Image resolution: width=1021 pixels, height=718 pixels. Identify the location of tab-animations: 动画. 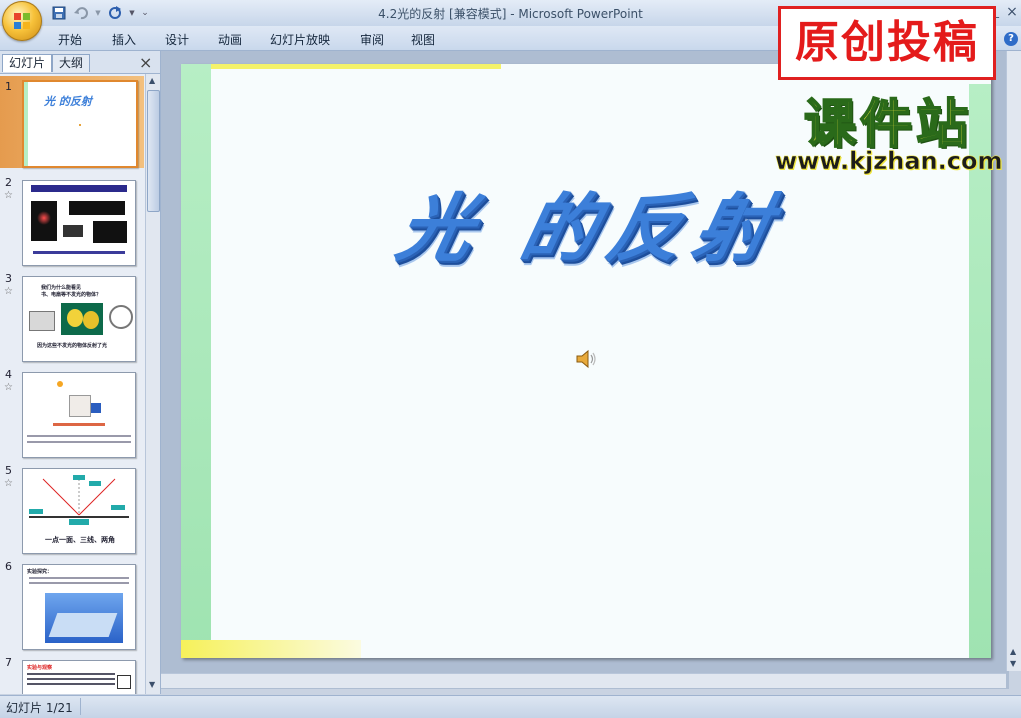
(230, 39).